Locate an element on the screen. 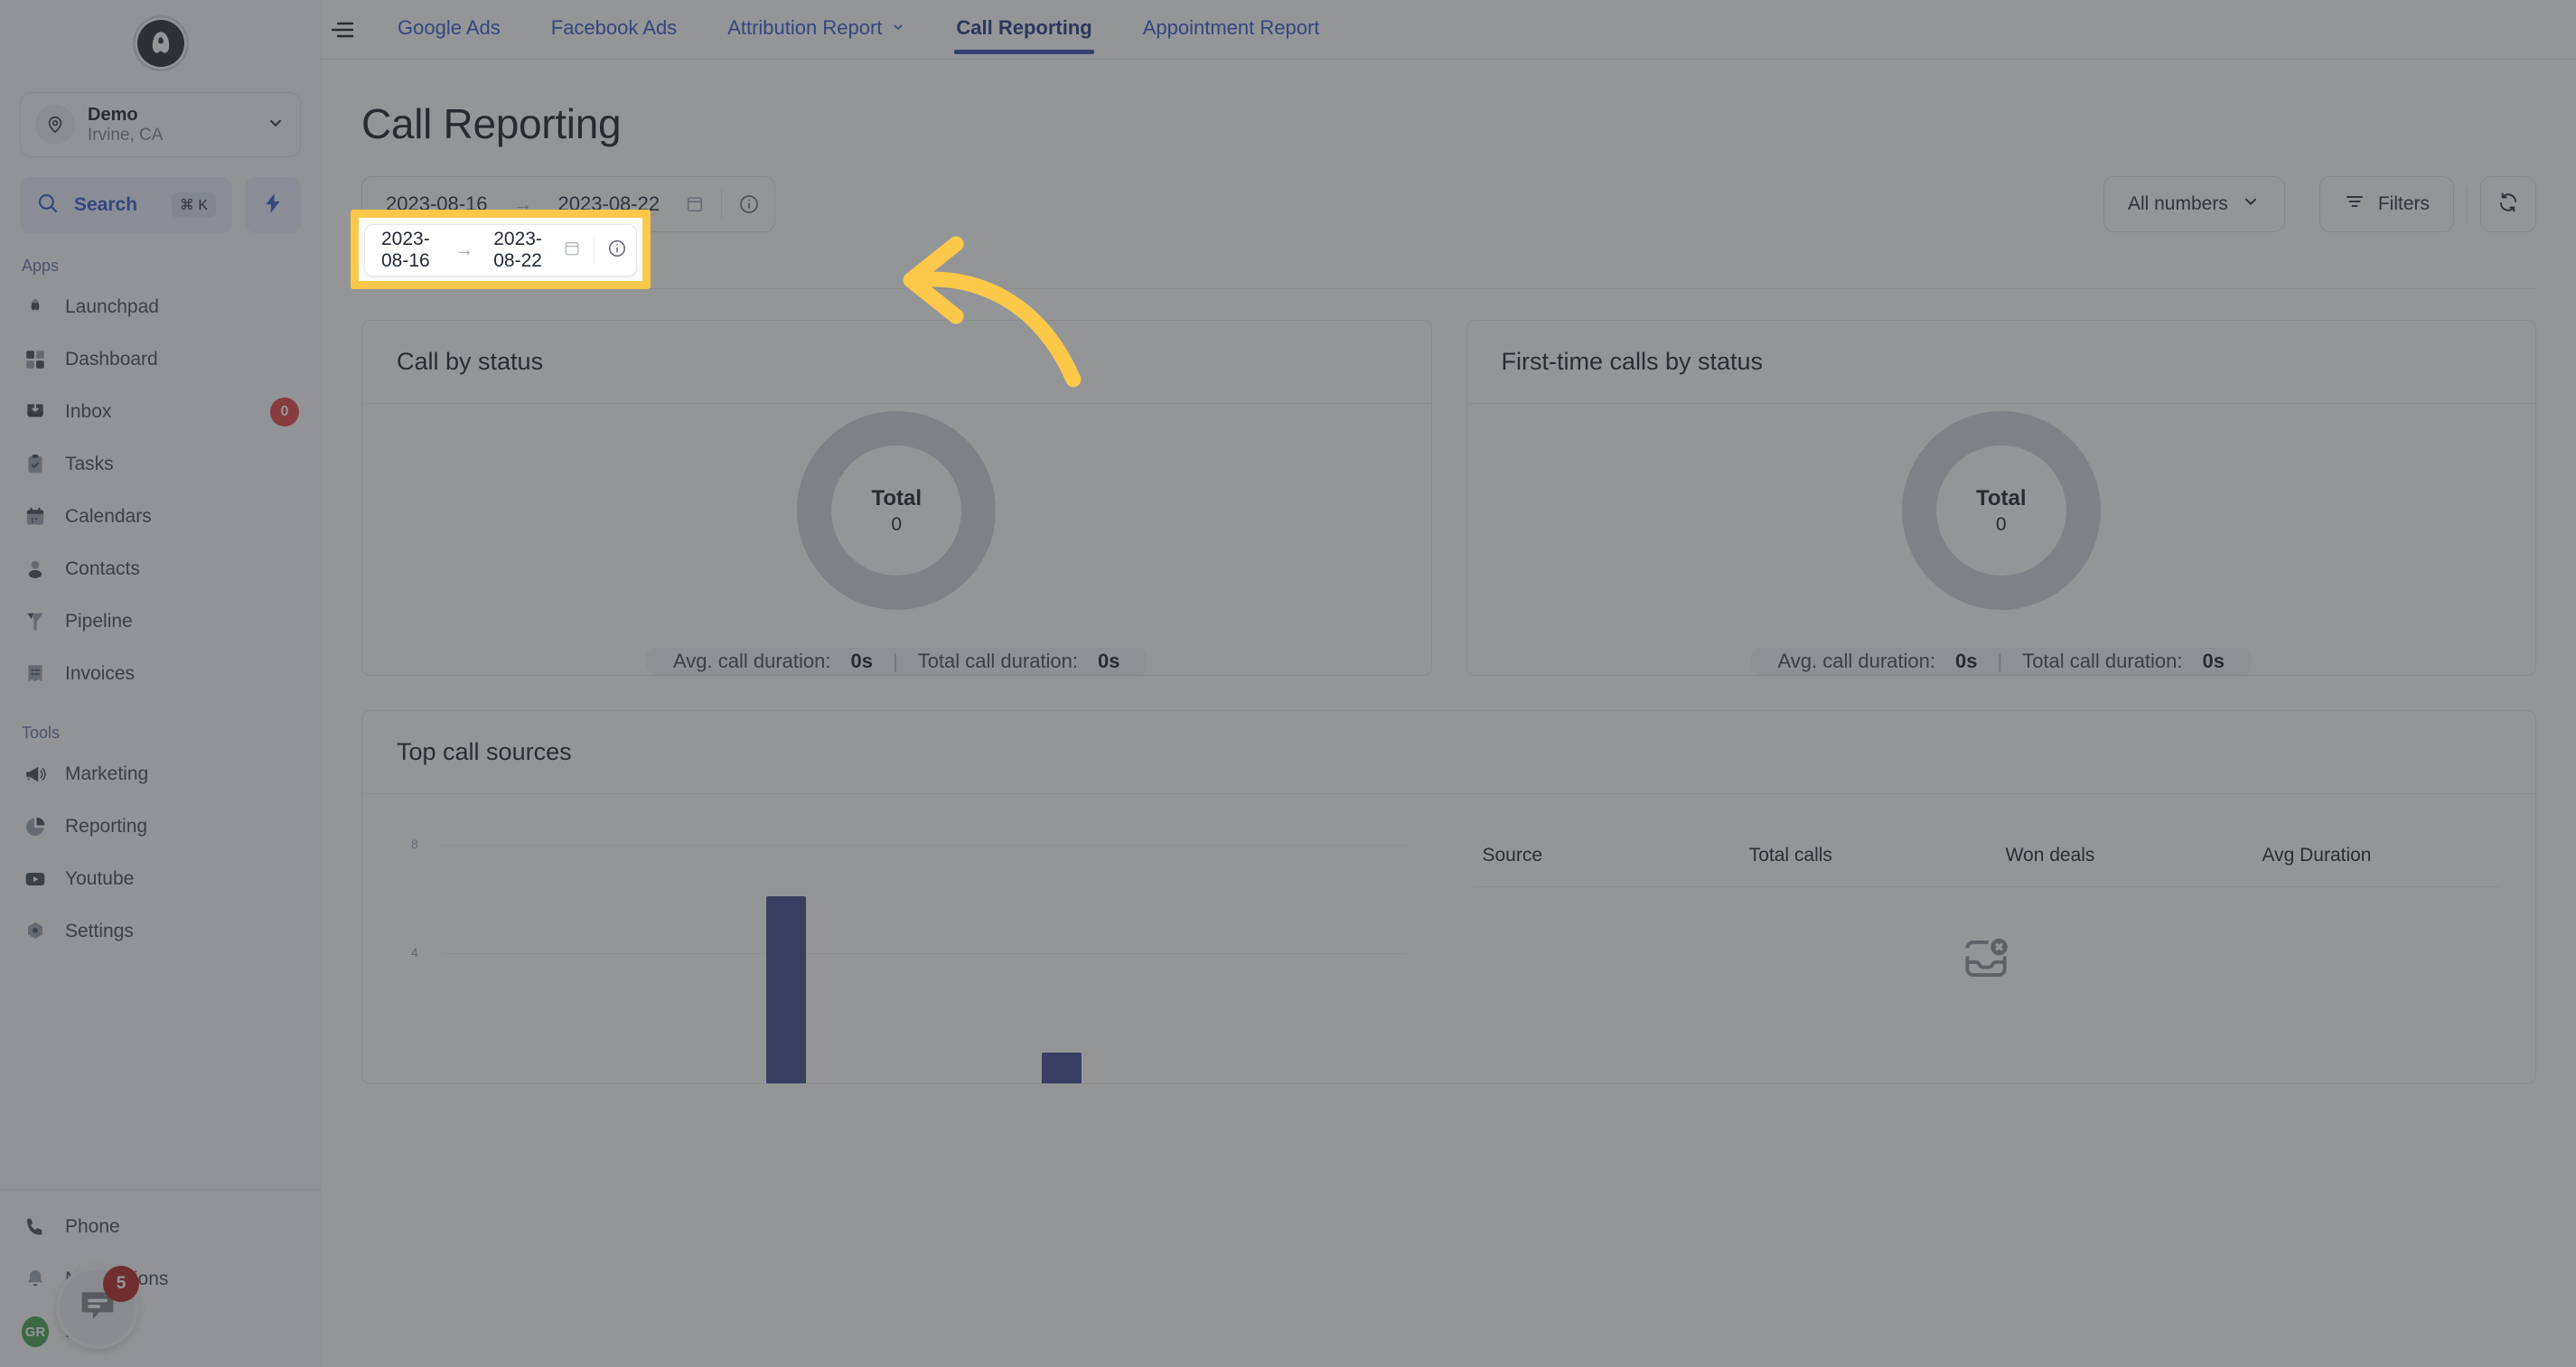  filters-label: Filters is located at coordinates (2403, 203).